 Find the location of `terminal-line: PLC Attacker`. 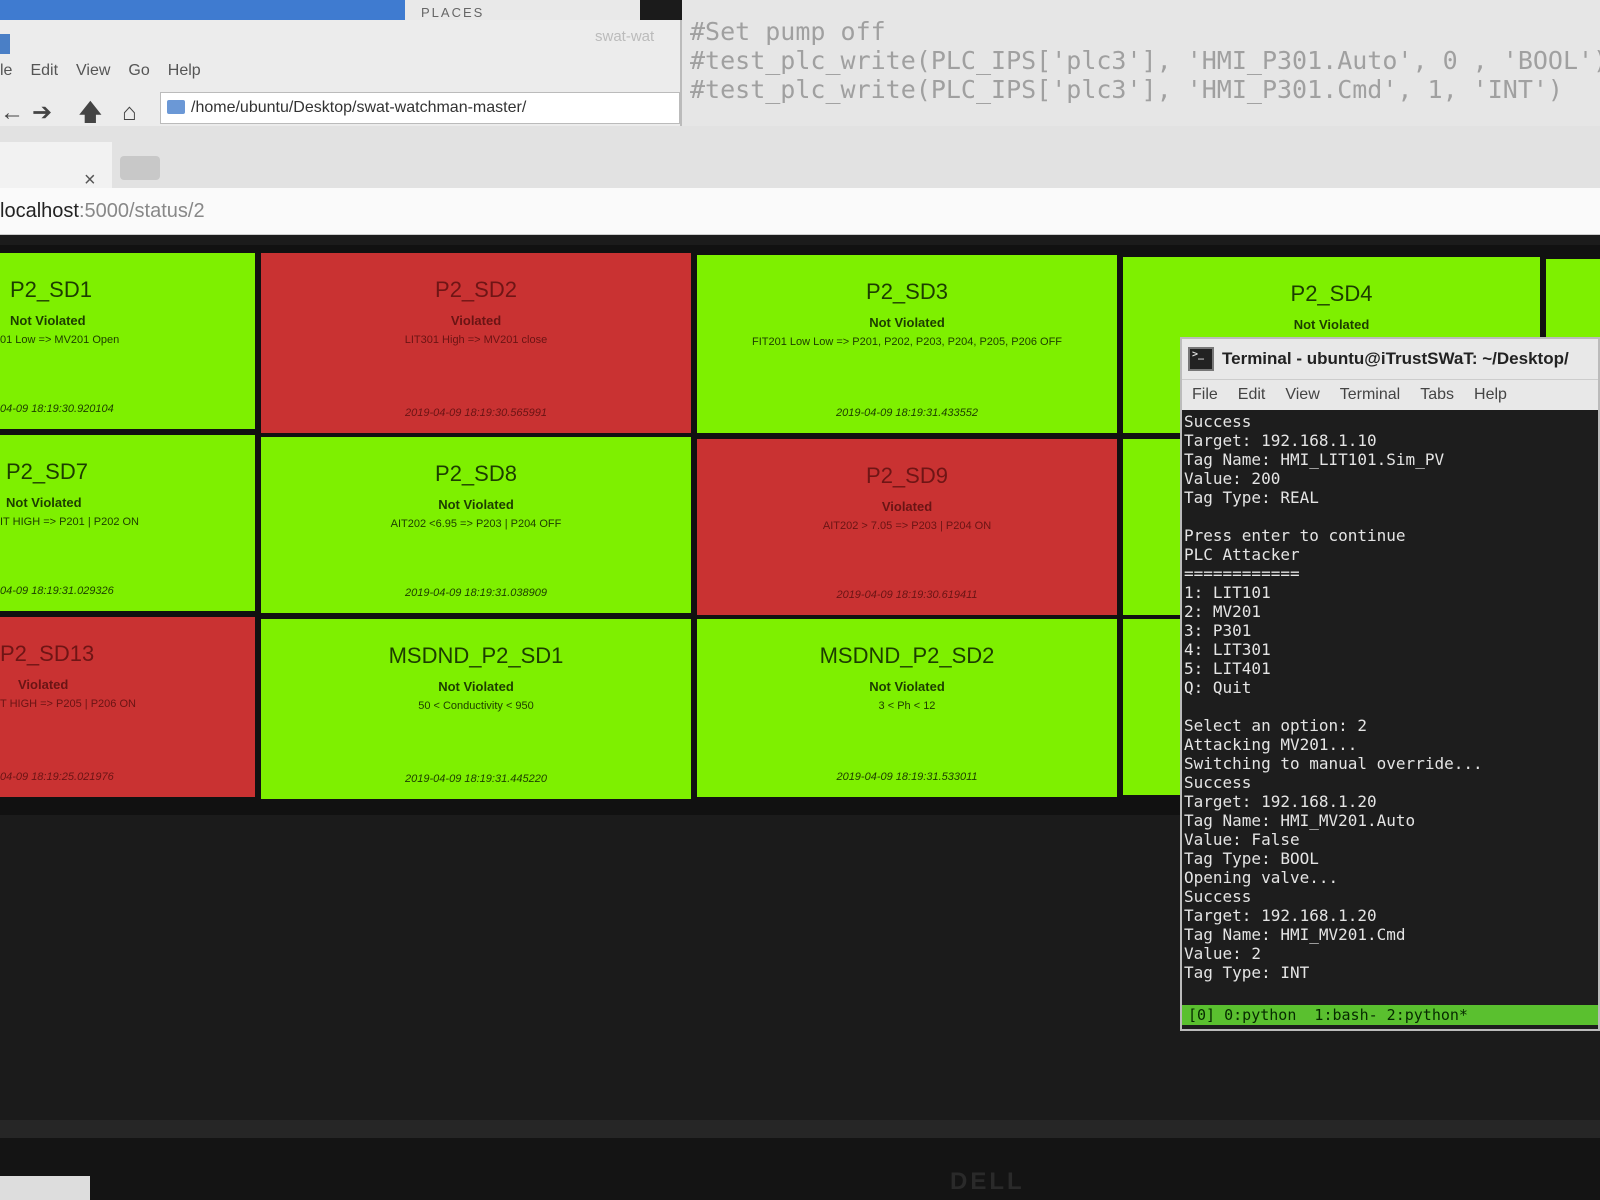

terminal-line: PLC Attacker is located at coordinates (1242, 554).